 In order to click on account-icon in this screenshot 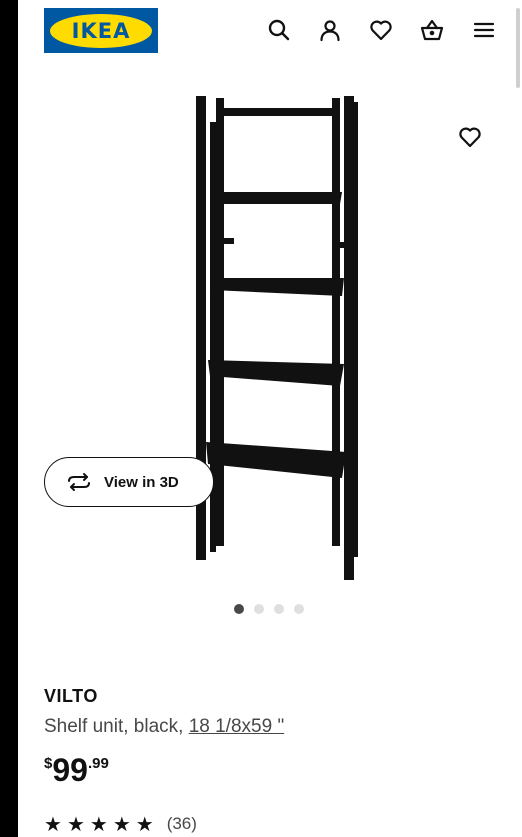, I will do `click(330, 30)`.